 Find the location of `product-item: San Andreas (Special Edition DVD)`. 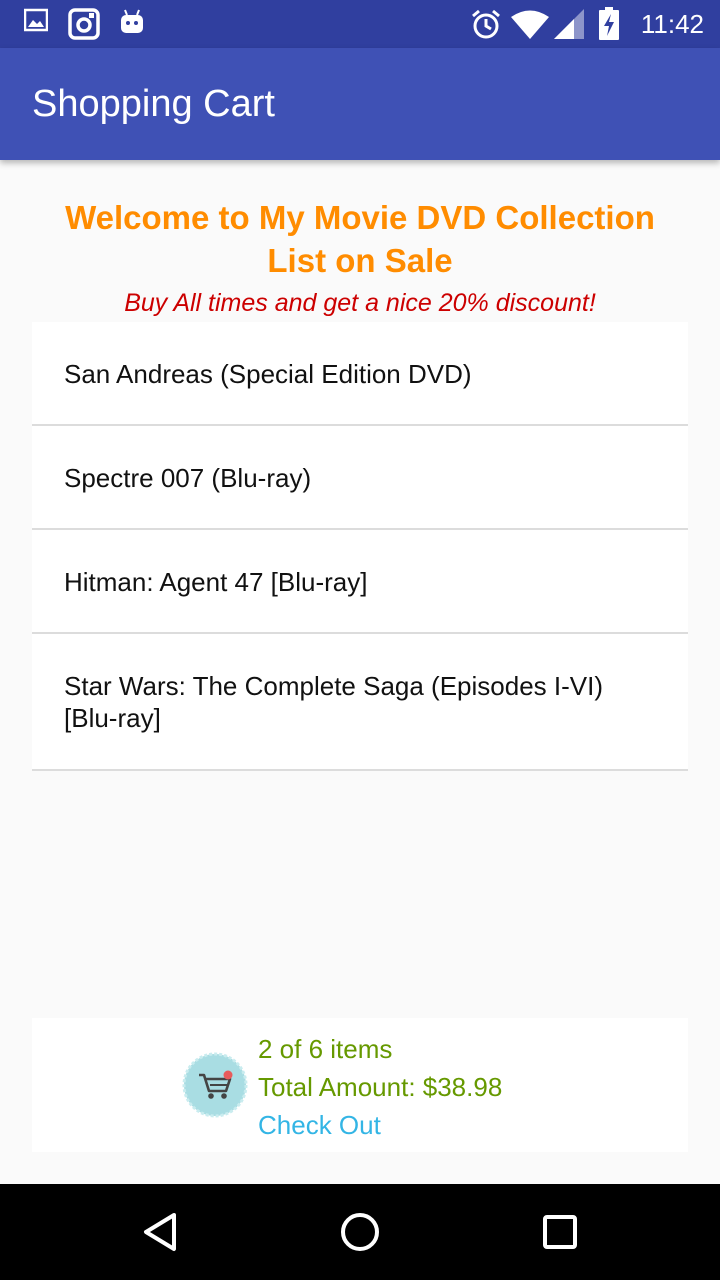

product-item: San Andreas (Special Edition DVD) is located at coordinates (360, 374).